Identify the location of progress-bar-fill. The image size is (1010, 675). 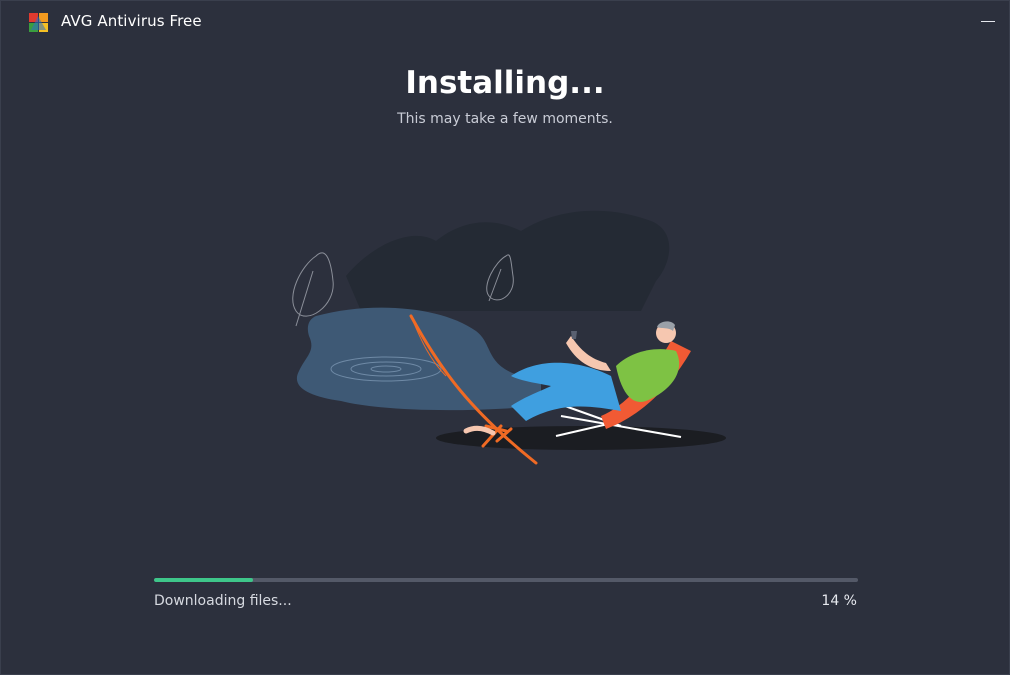
(203, 580).